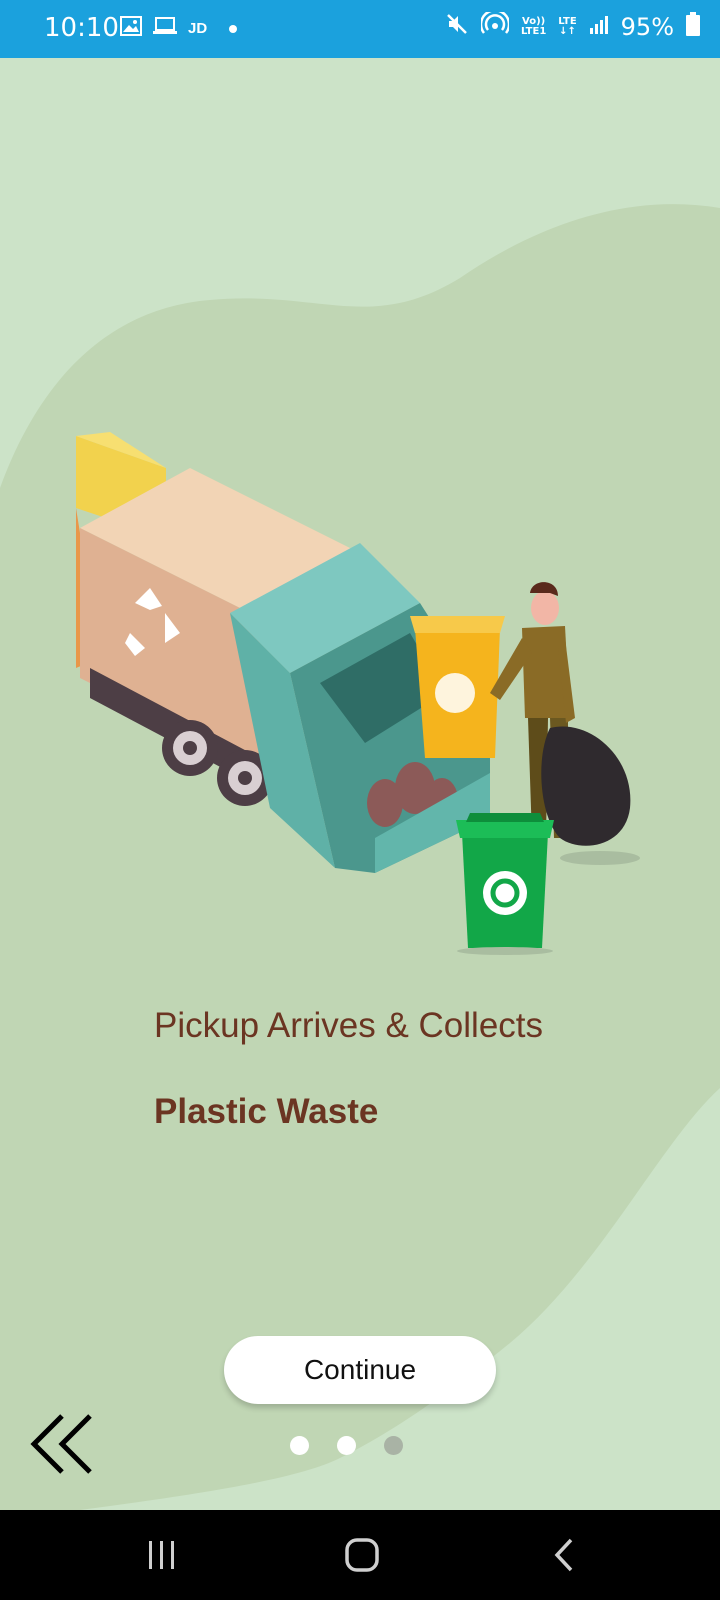 This screenshot has height=1600, width=720. I want to click on home-button, so click(362, 1555).